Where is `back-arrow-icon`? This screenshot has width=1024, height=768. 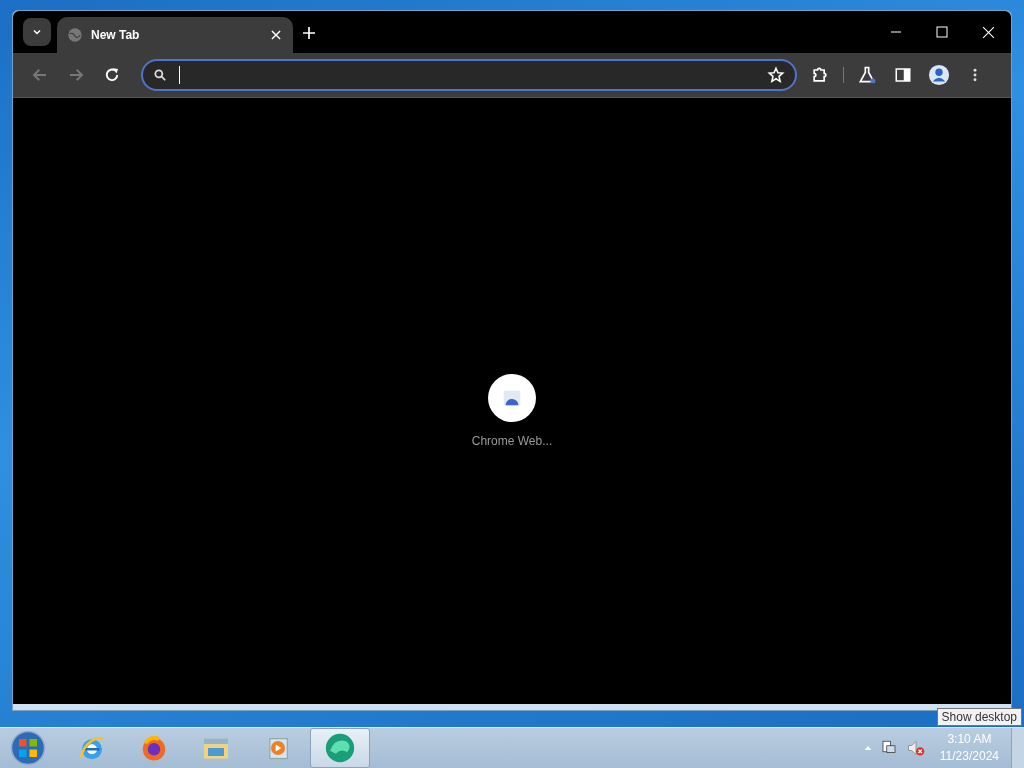 back-arrow-icon is located at coordinates (40, 75).